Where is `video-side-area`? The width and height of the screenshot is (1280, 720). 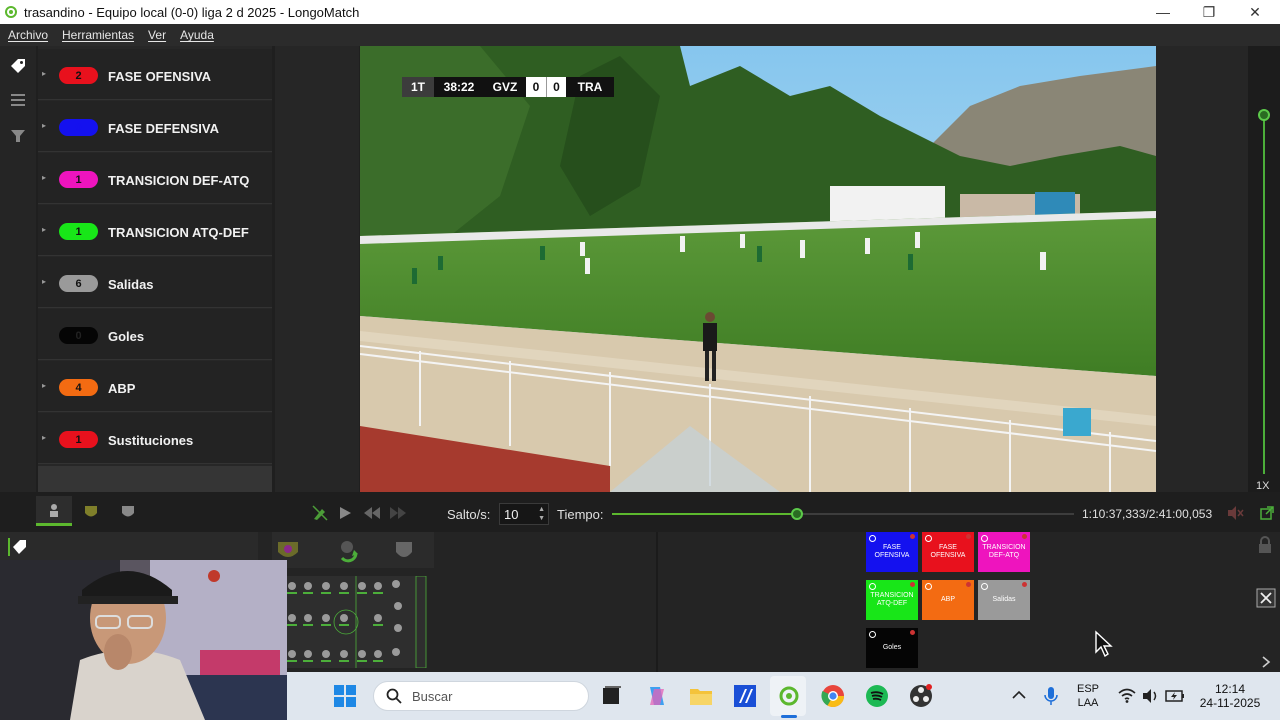 video-side-area is located at coordinates (1202, 269).